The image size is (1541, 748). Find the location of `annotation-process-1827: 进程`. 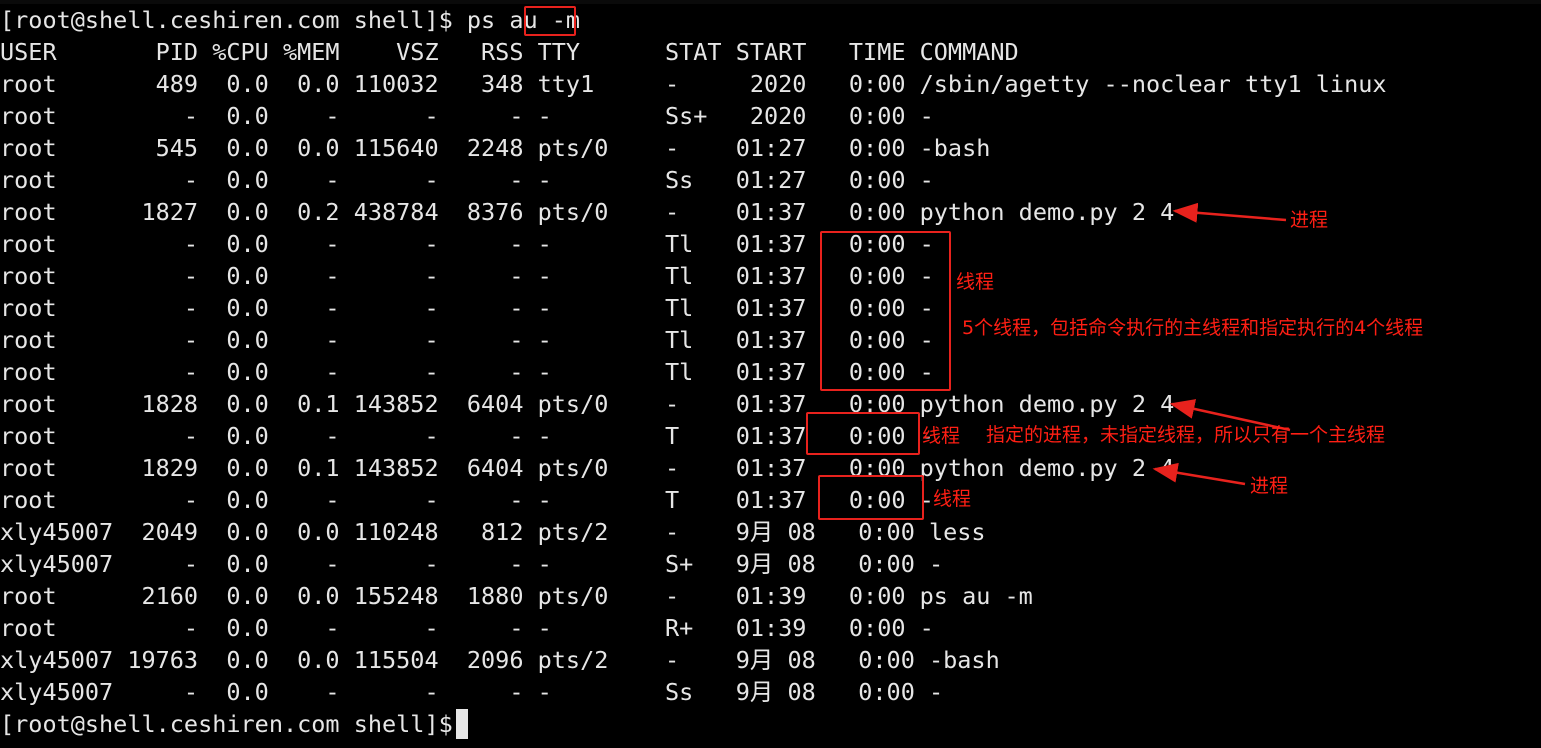

annotation-process-1827: 进程 is located at coordinates (1309, 220).